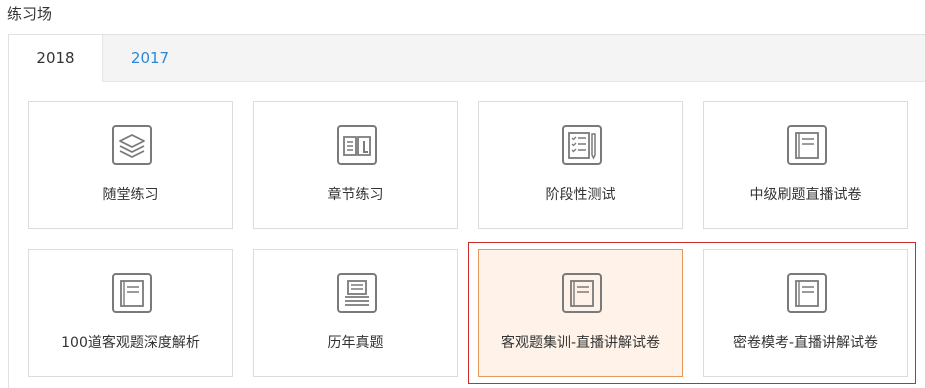 Image resolution: width=925 pixels, height=388 pixels. I want to click on card-objective-training-live-paper: 客观题集训-直播讲解试卷, so click(580, 313).